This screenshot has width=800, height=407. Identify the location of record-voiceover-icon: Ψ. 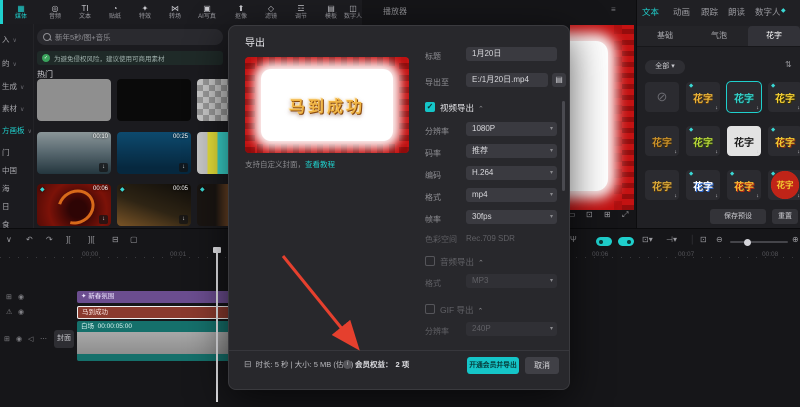
(573, 239).